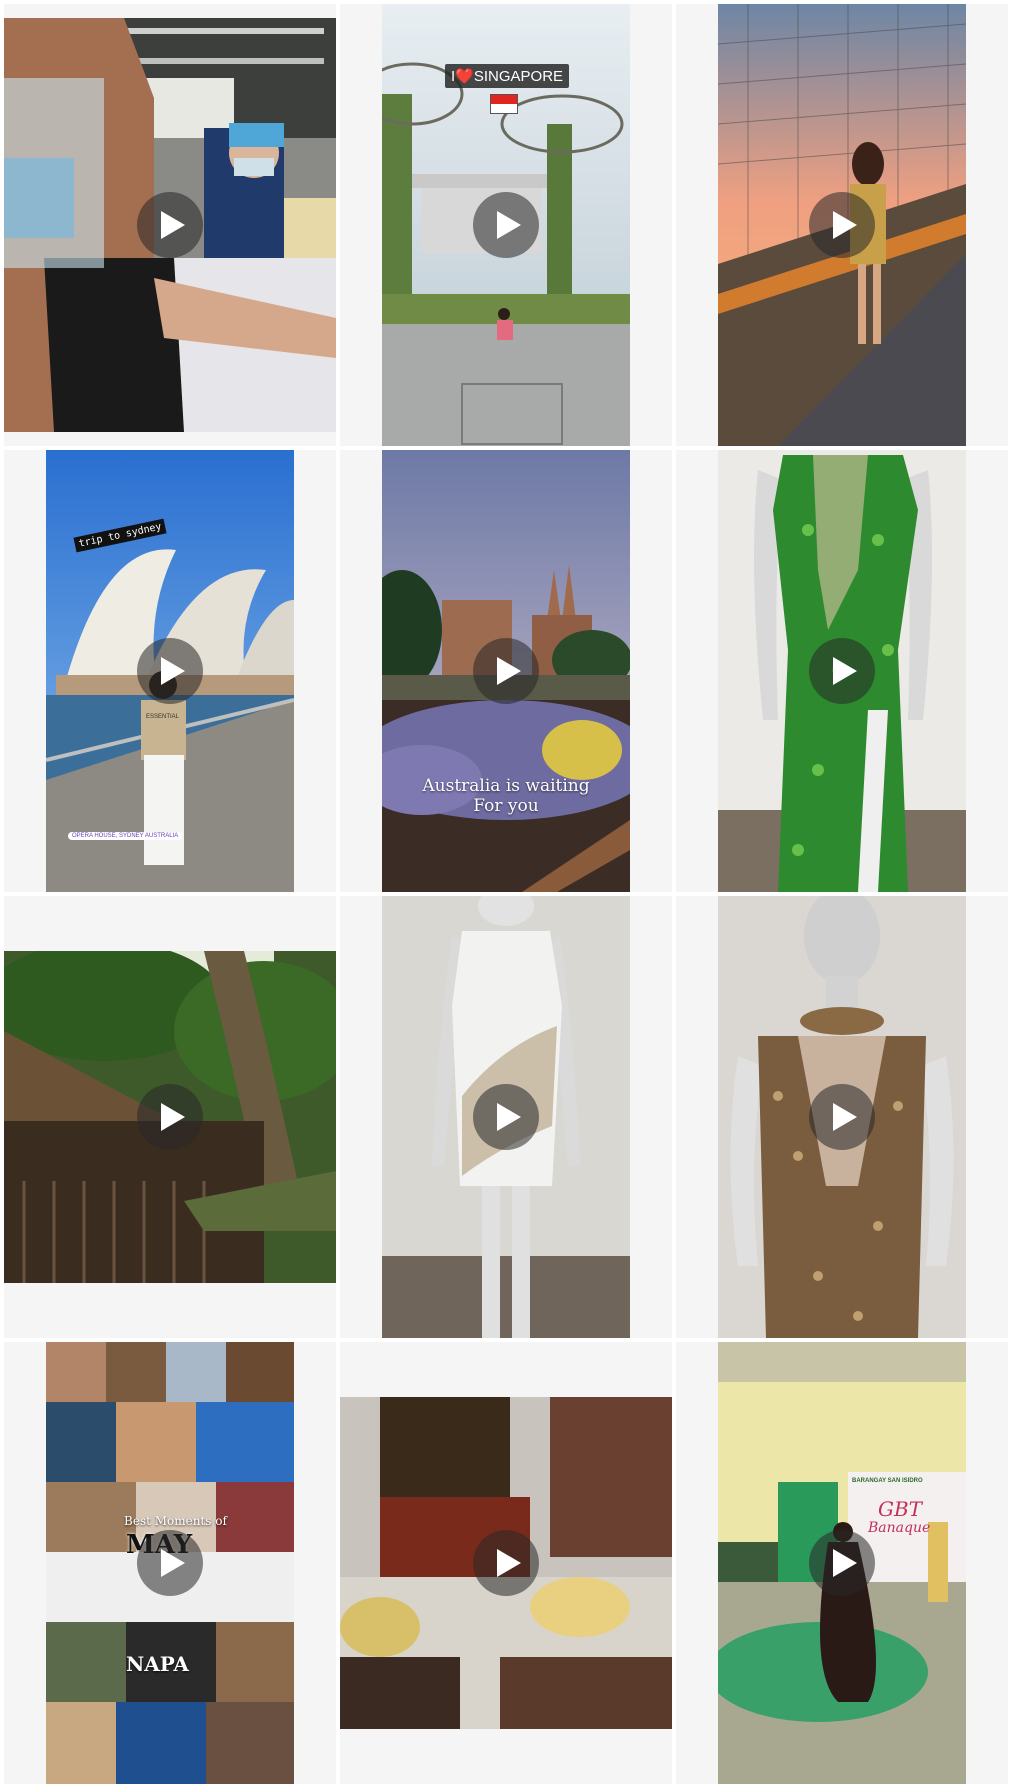  I want to click on post-singapore-video: I❤️SINGAPORE, so click(506, 225).